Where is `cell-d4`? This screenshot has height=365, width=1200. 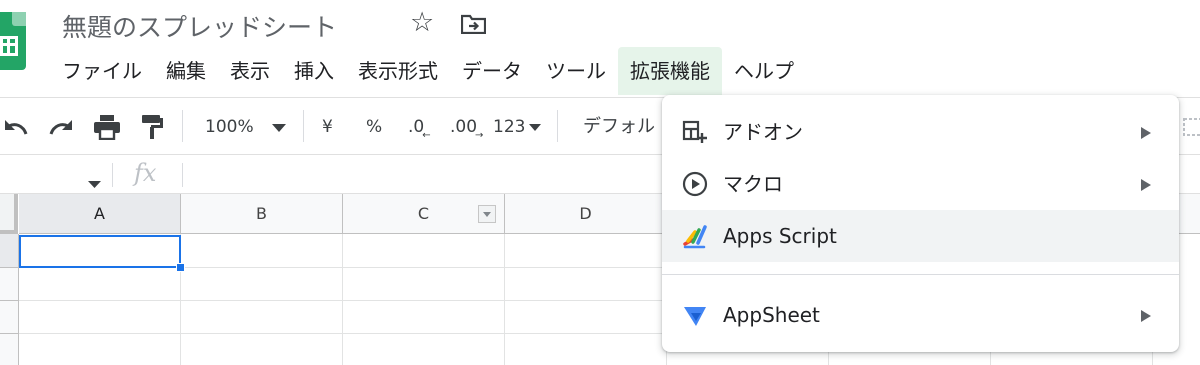
cell-d4 is located at coordinates (586, 349).